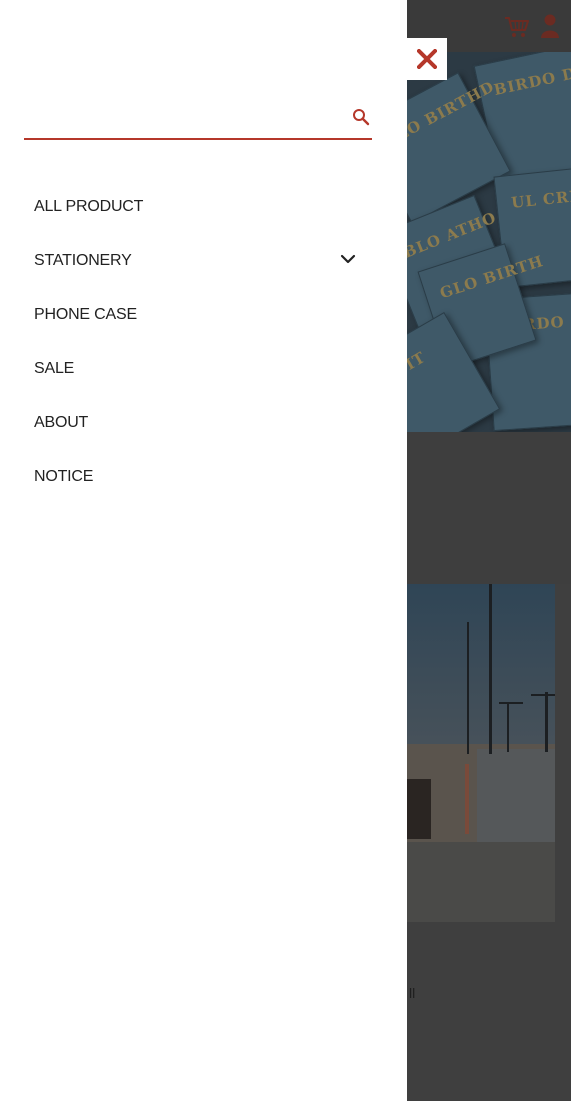  I want to click on photo-wall, so click(516, 796).